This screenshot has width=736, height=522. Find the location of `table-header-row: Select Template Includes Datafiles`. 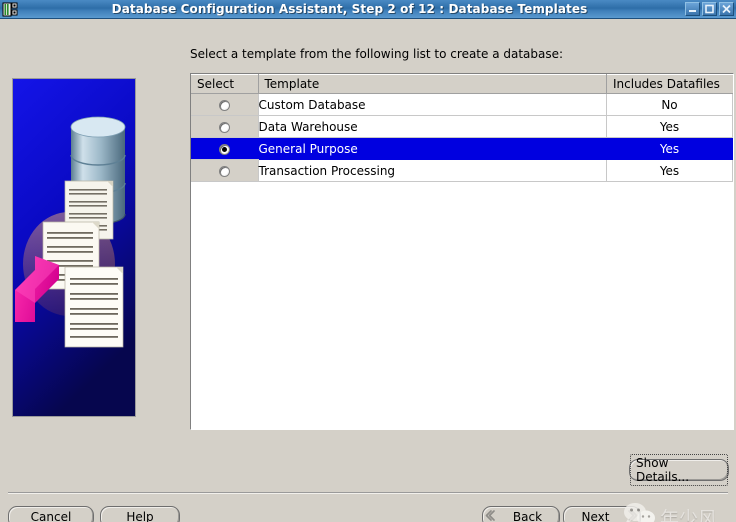

table-header-row: Select Template Includes Datafiles is located at coordinates (462, 84).